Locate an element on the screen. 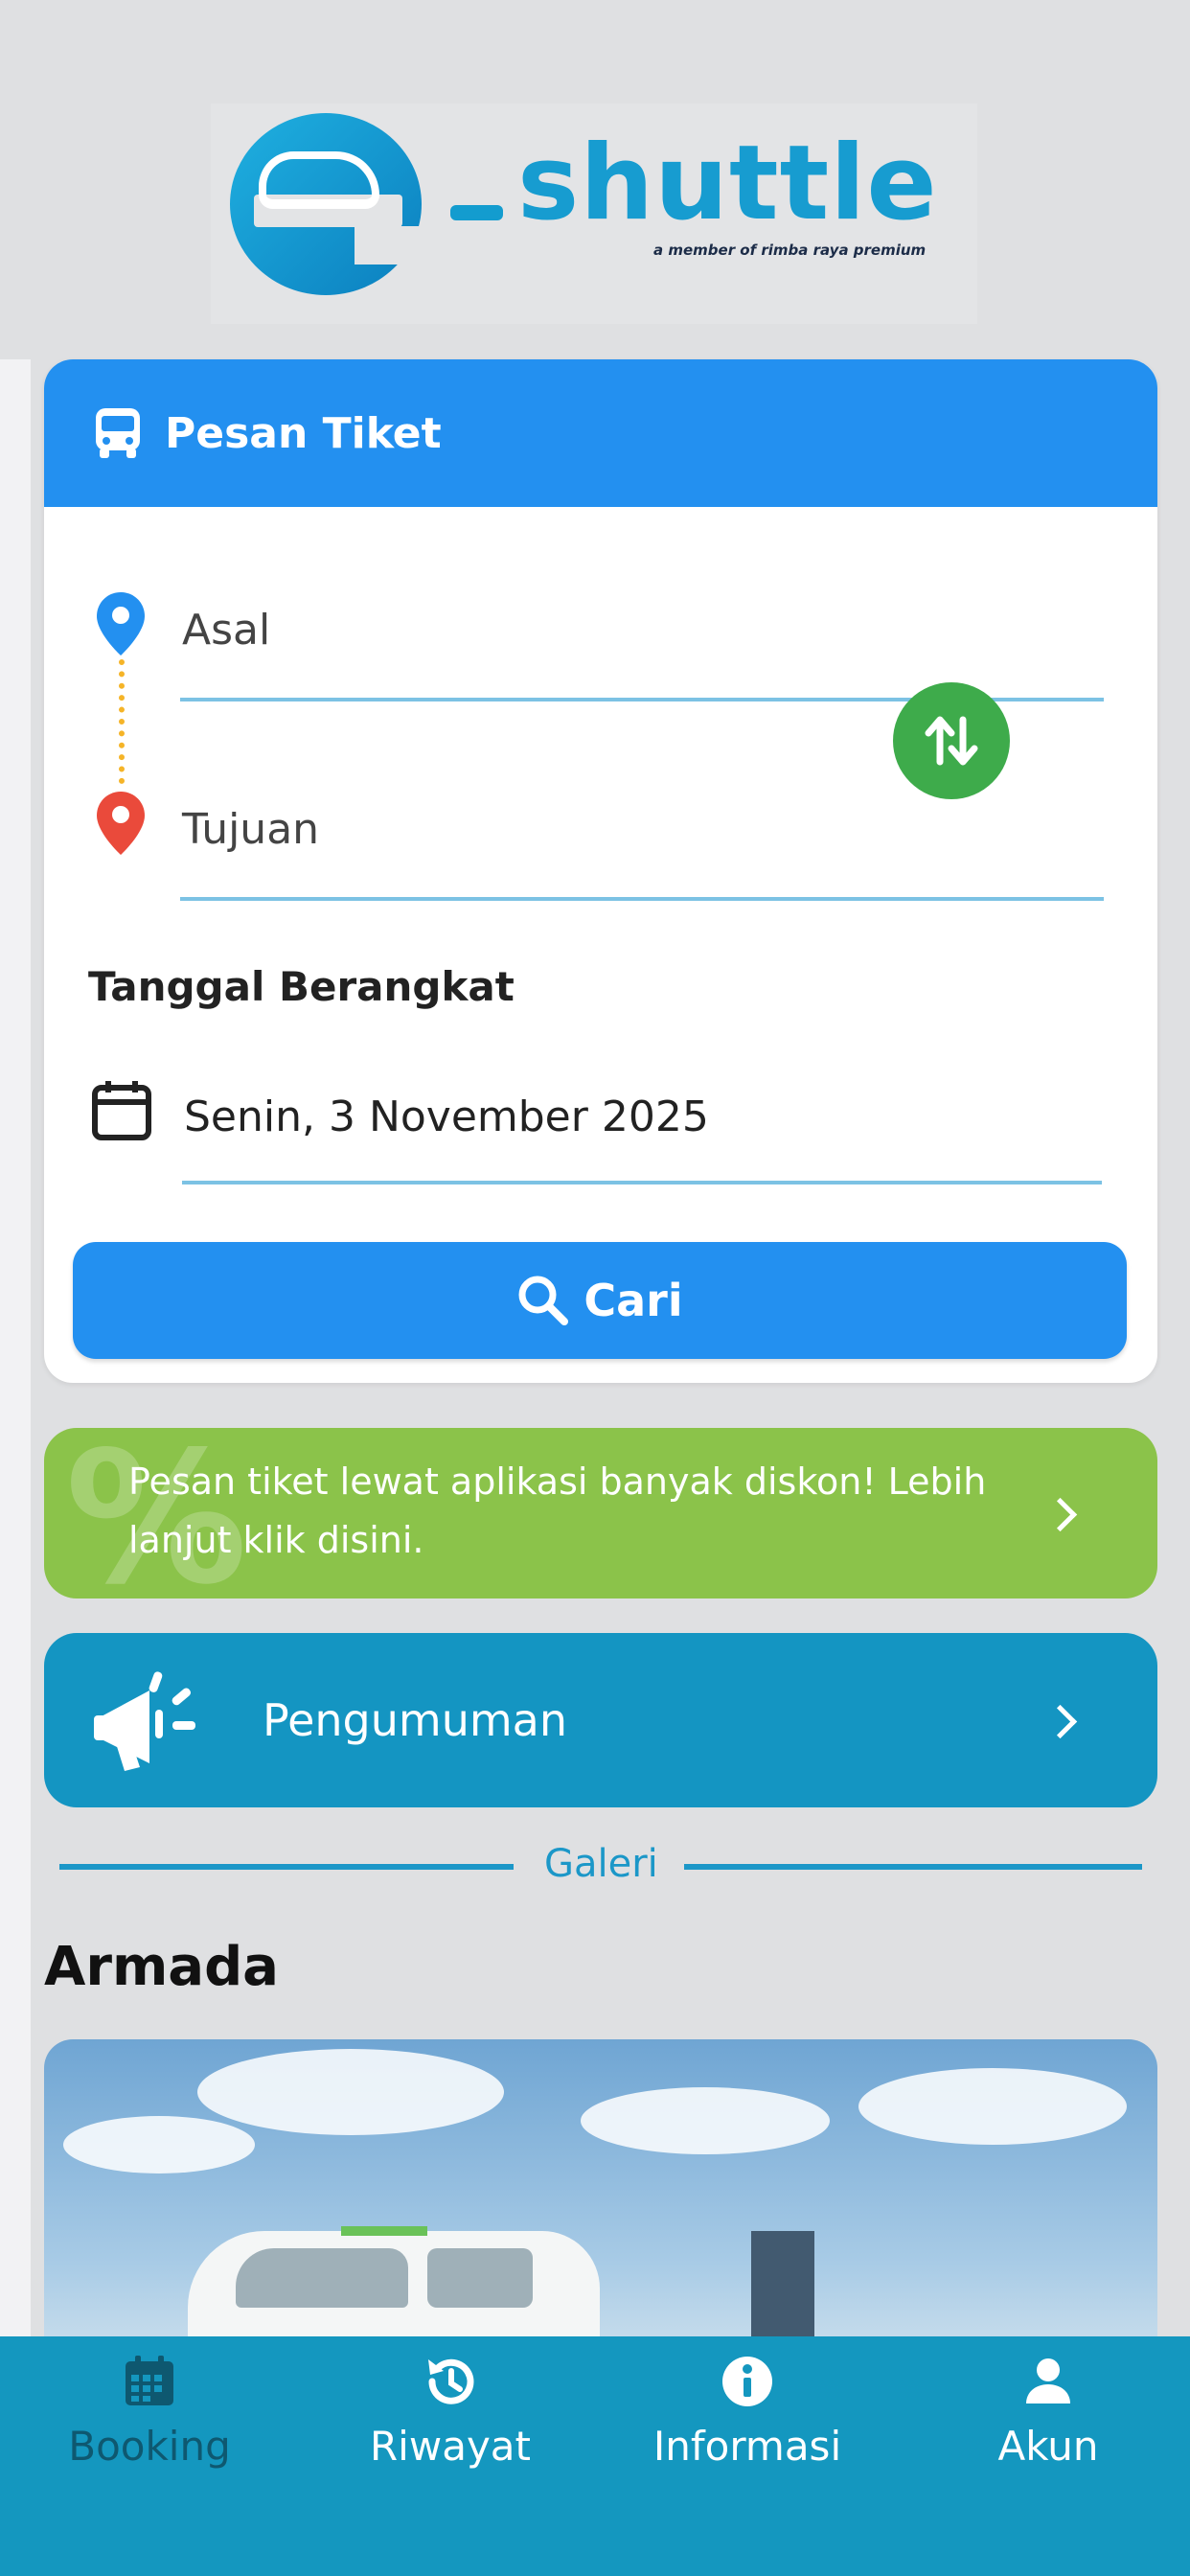 This screenshot has height=2576, width=1190. nav-label-booking: Booking is located at coordinates (150, 2446).